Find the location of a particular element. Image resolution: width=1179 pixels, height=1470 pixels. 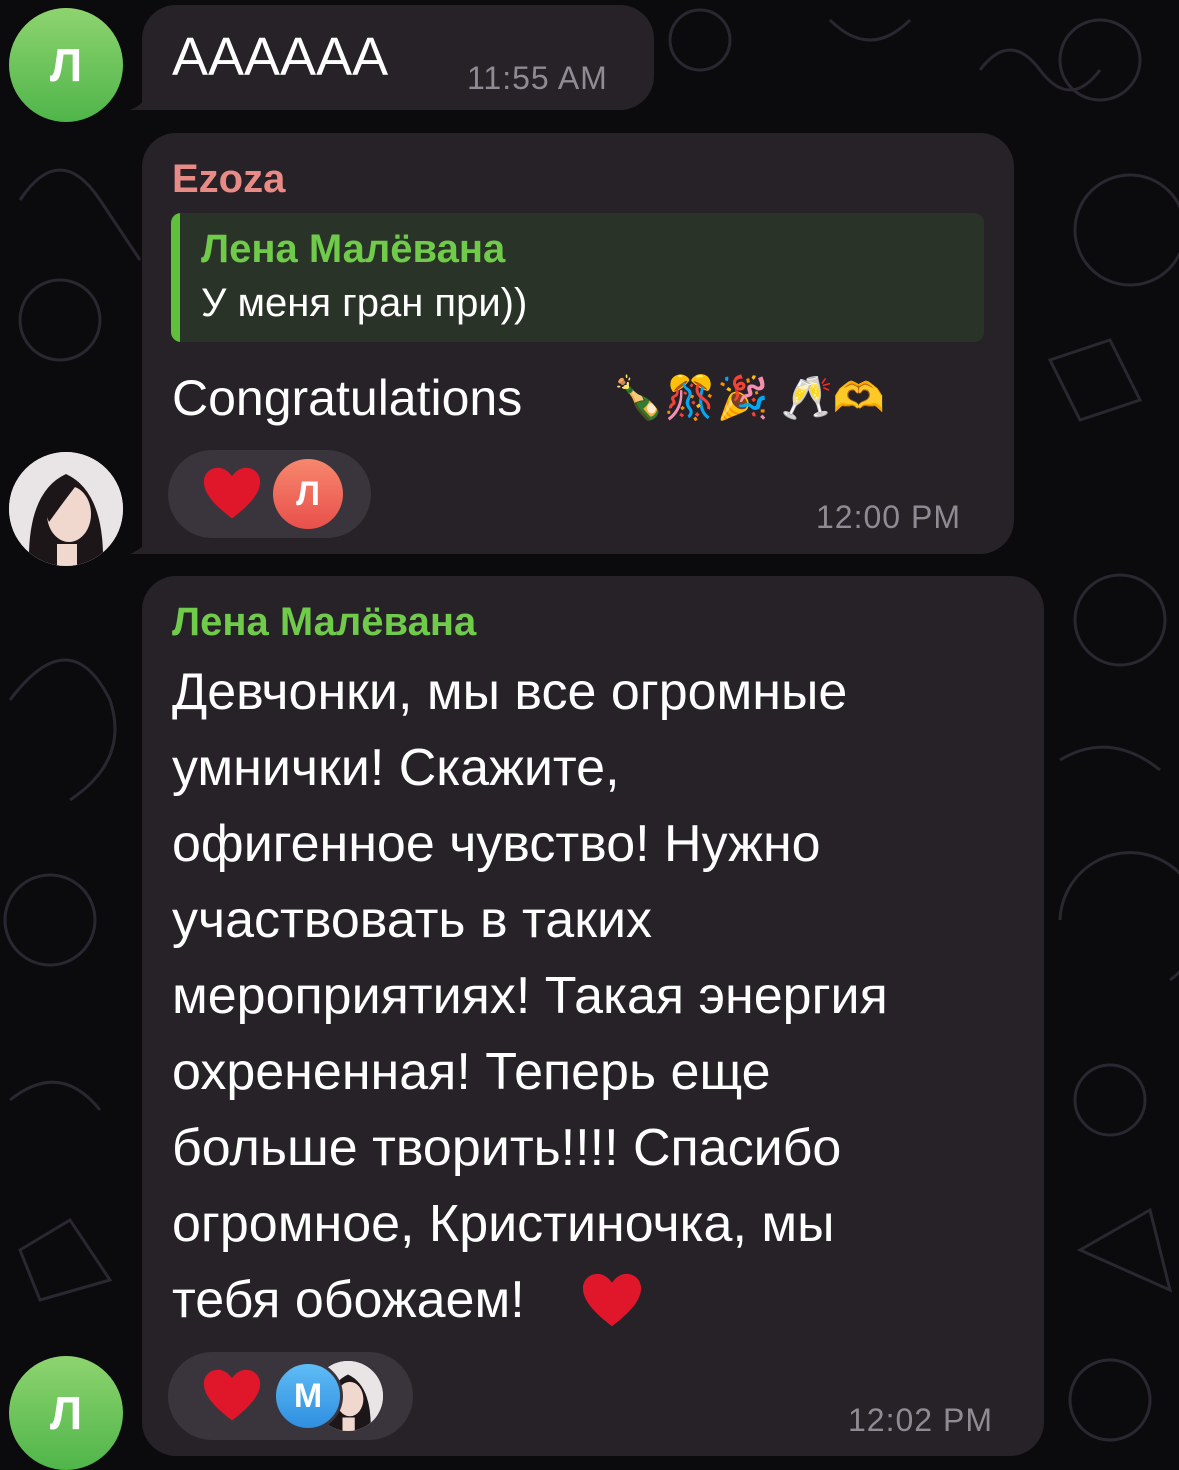

bubble-tail is located at coordinates (150, 534).